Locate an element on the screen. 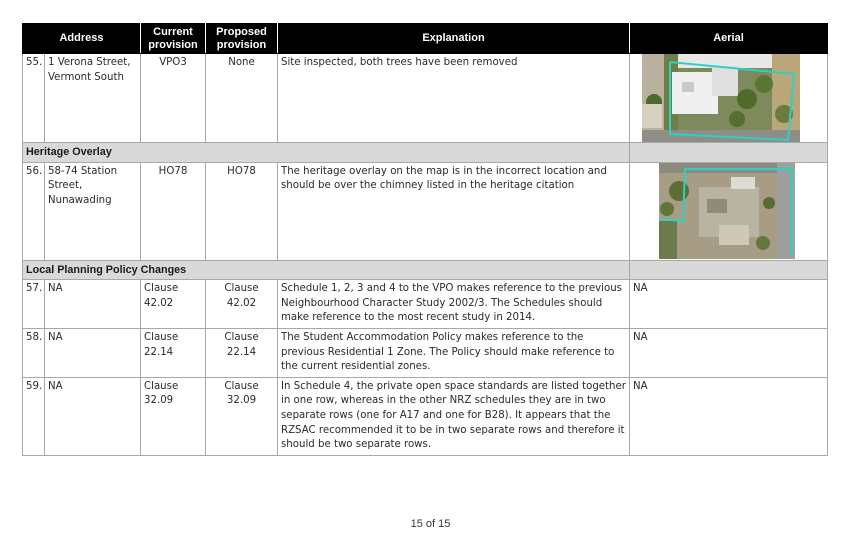 Image resolution: width=861 pixels, height=545 pixels. proposed-provision-cell: None is located at coordinates (241, 98).